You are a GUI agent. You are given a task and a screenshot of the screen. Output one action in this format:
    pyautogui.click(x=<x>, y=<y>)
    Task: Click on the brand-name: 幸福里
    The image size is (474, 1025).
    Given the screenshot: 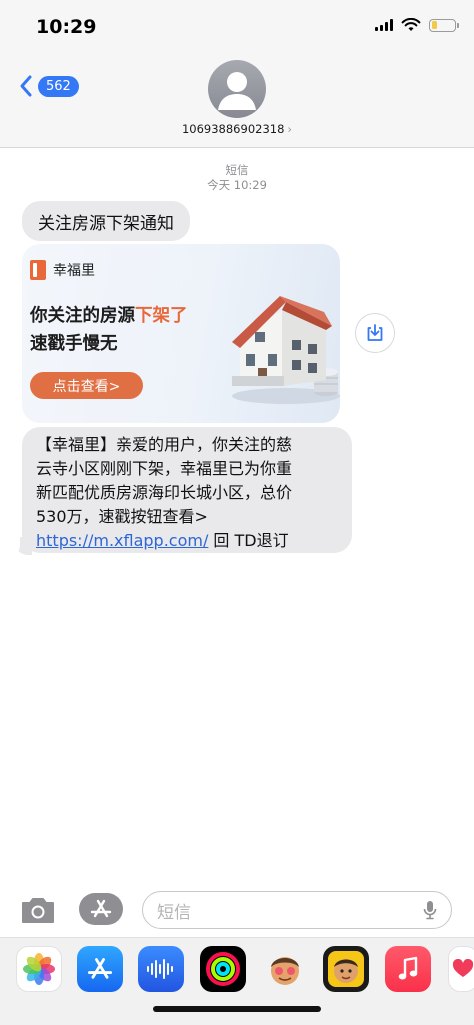 What is the action you would take?
    pyautogui.click(x=74, y=271)
    